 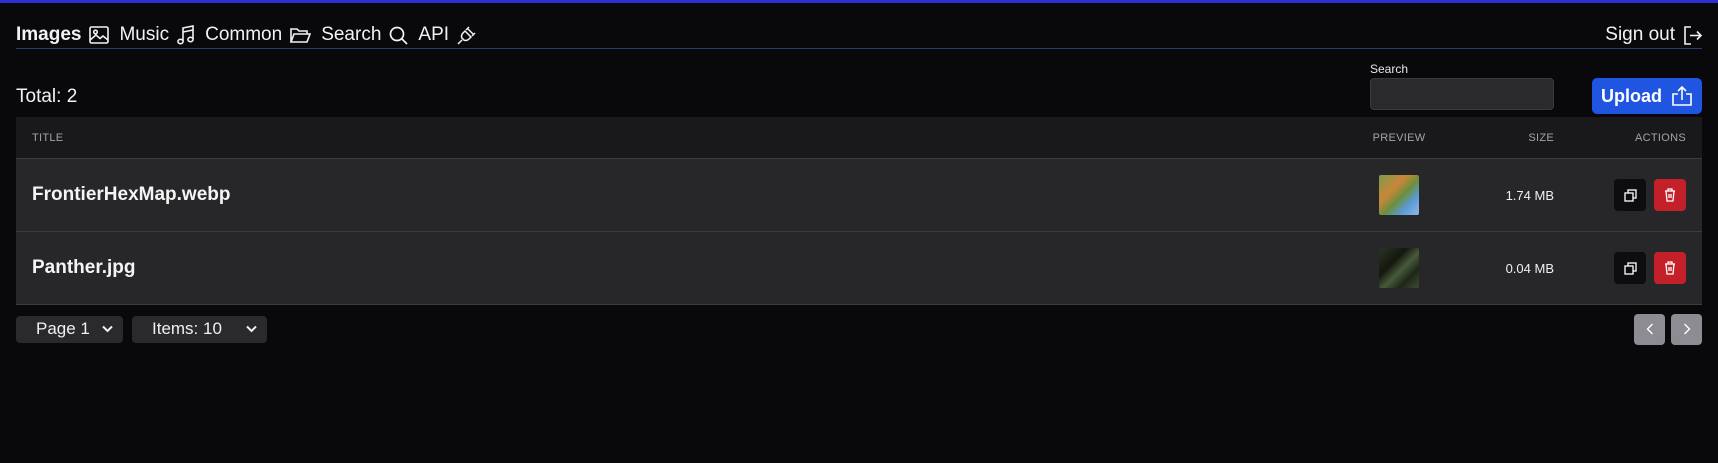 What do you see at coordinates (1693, 35) in the screenshot?
I see `sign-out-icon` at bounding box center [1693, 35].